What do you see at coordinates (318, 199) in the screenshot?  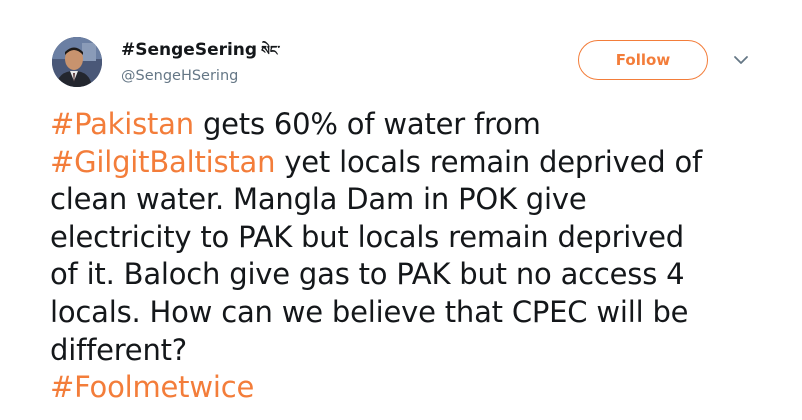 I see `tweet-text-segment: clean water. Mangla Dam in POK give` at bounding box center [318, 199].